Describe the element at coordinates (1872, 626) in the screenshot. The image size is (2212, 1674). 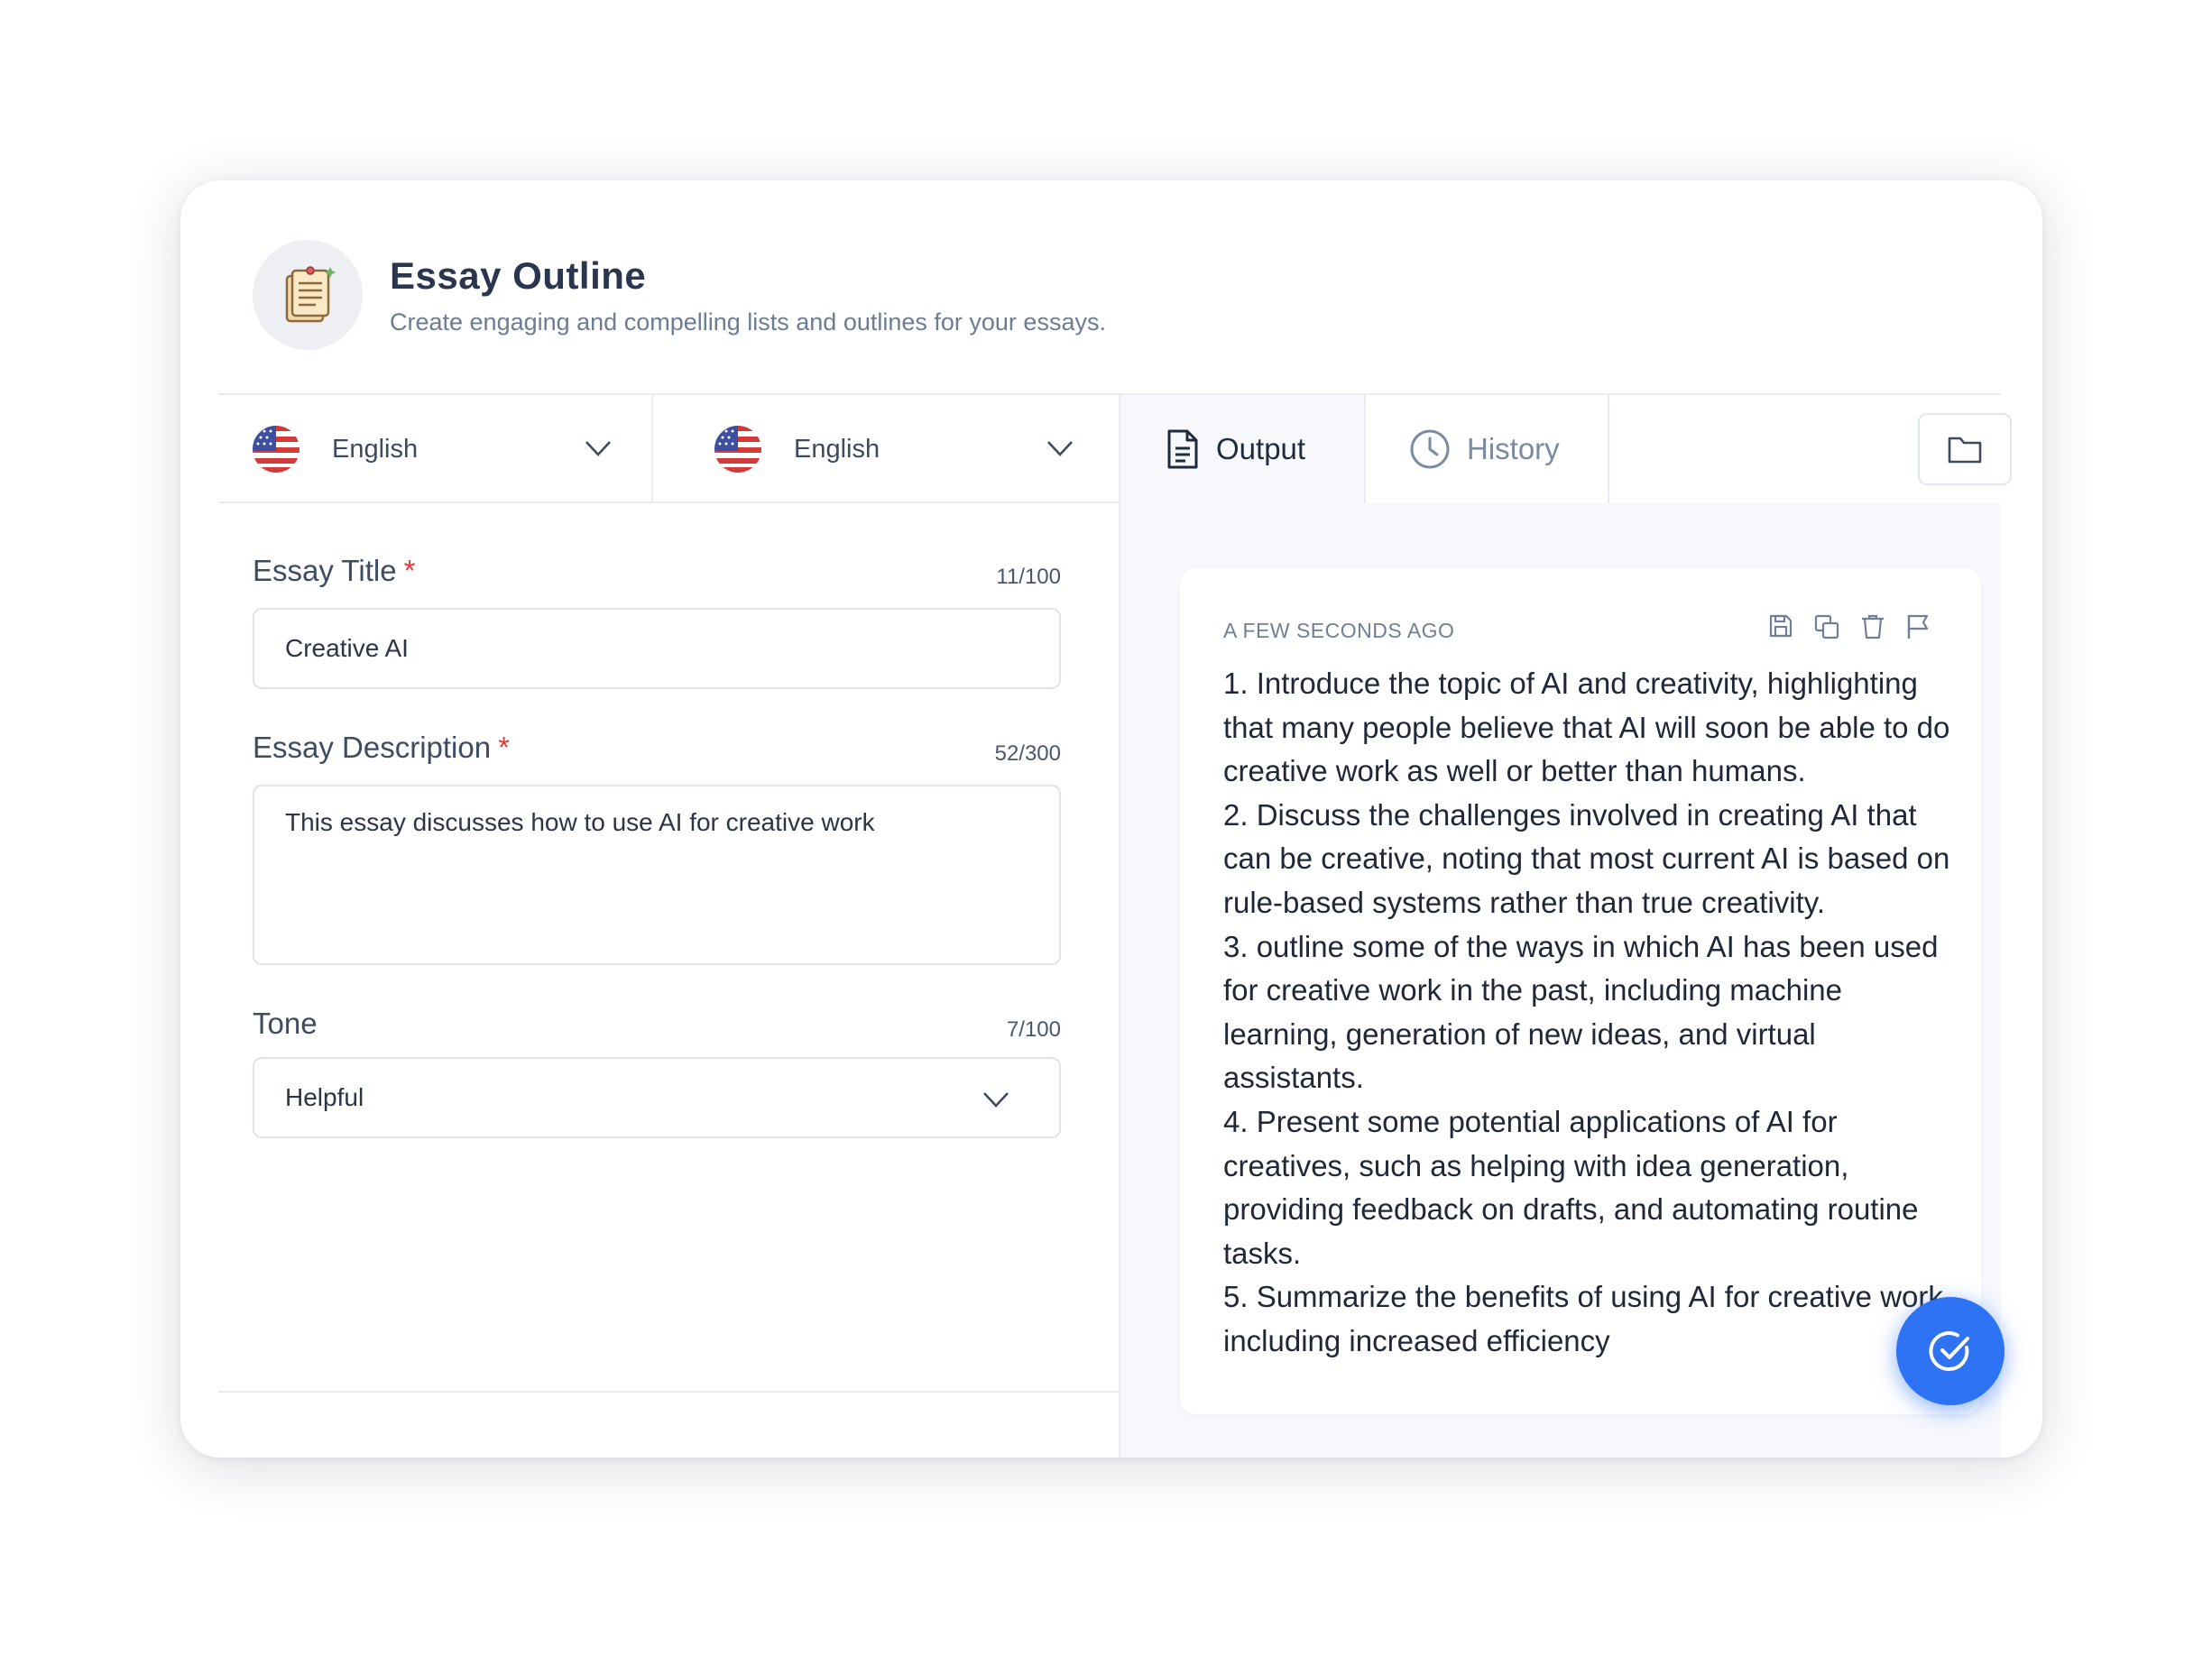
I see `trash-icon` at that location.